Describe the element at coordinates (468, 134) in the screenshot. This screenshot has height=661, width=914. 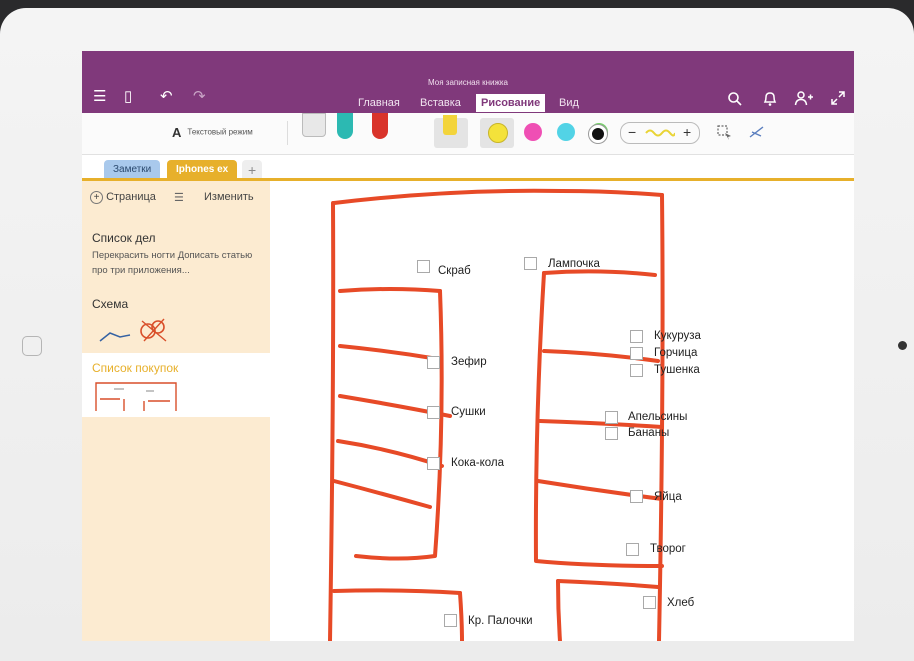
I see `draw-toolbar: A Текстовый режим − +` at that location.